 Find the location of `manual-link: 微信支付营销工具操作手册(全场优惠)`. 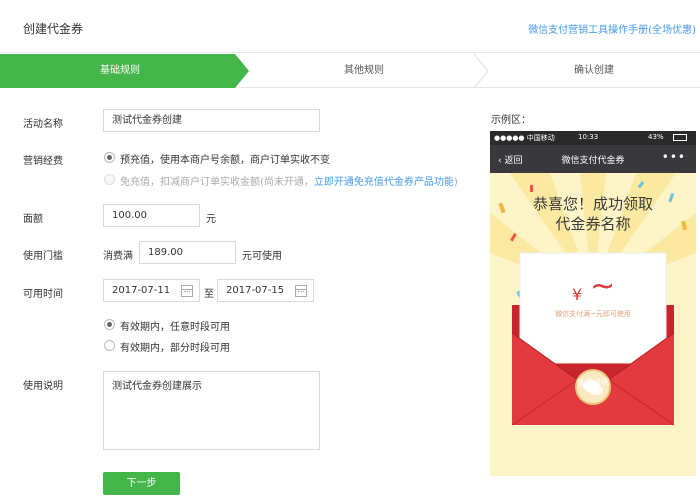

manual-link: 微信支付营销工具操作手册(全场优惠) is located at coordinates (612, 28).